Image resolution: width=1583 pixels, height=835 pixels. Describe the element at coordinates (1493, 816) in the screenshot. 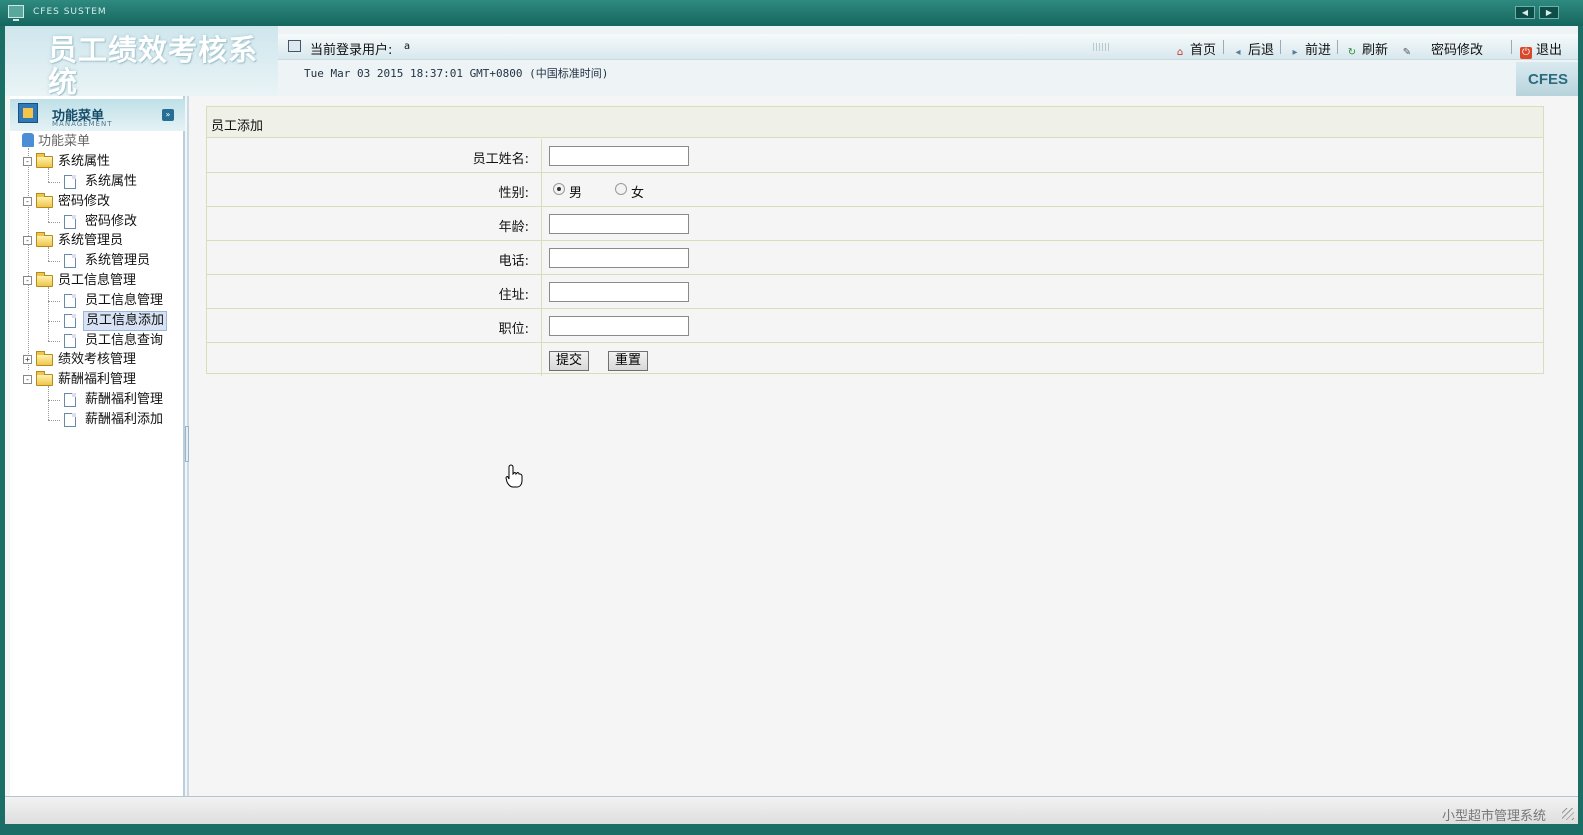

I see `status-text: 小型超市管理系统` at that location.